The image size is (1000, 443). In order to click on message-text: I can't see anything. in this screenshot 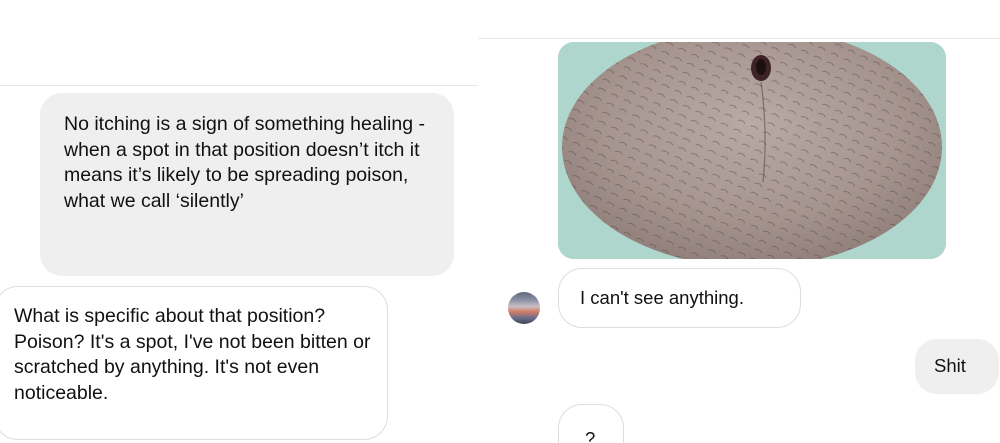, I will do `click(662, 297)`.